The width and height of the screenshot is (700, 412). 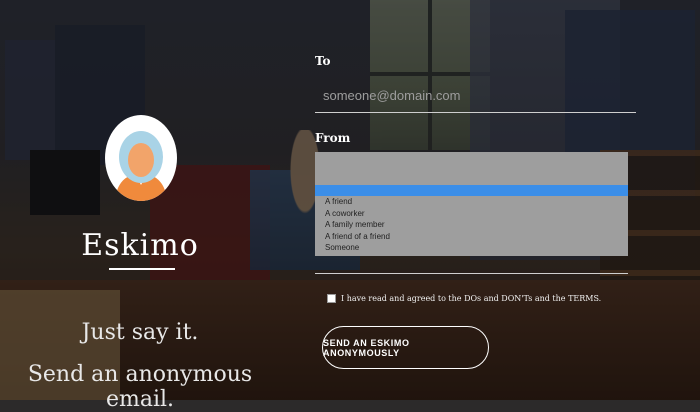 What do you see at coordinates (475, 98) in the screenshot?
I see `to-email-input` at bounding box center [475, 98].